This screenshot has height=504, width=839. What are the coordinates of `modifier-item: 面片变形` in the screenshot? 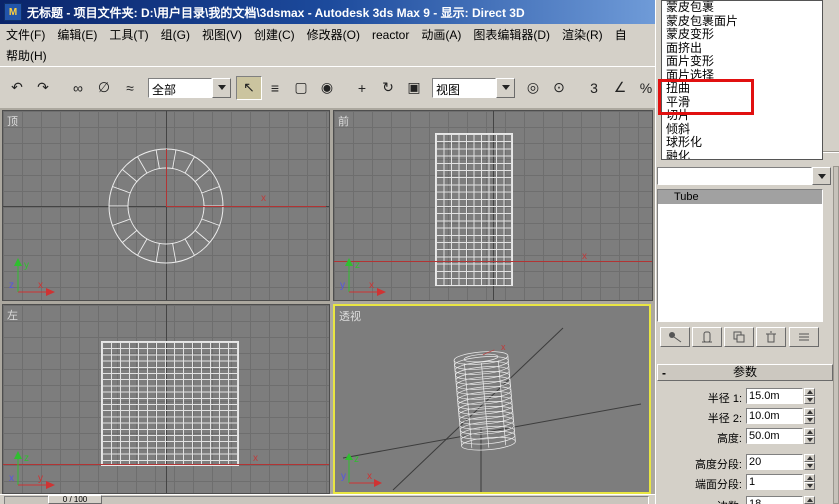 It's located at (742, 61).